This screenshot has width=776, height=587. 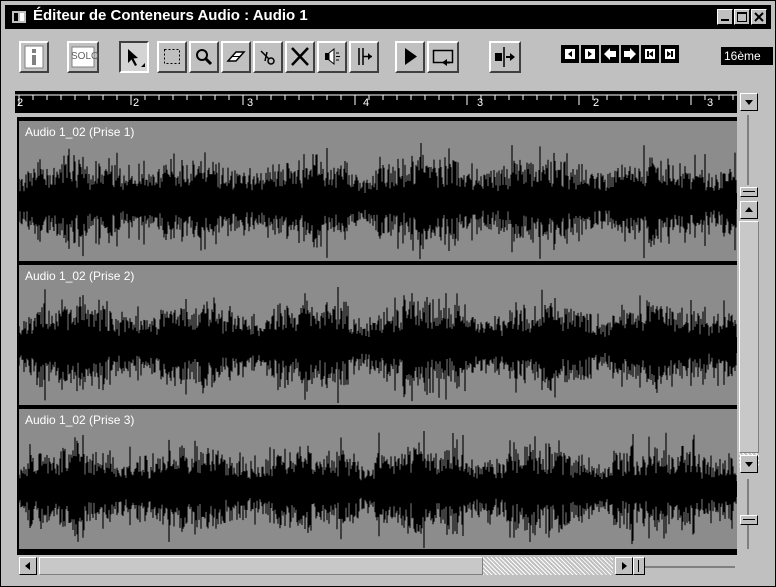 What do you see at coordinates (80, 132) in the screenshot?
I see `lane-label: Audio 1_02 (Prise 1)` at bounding box center [80, 132].